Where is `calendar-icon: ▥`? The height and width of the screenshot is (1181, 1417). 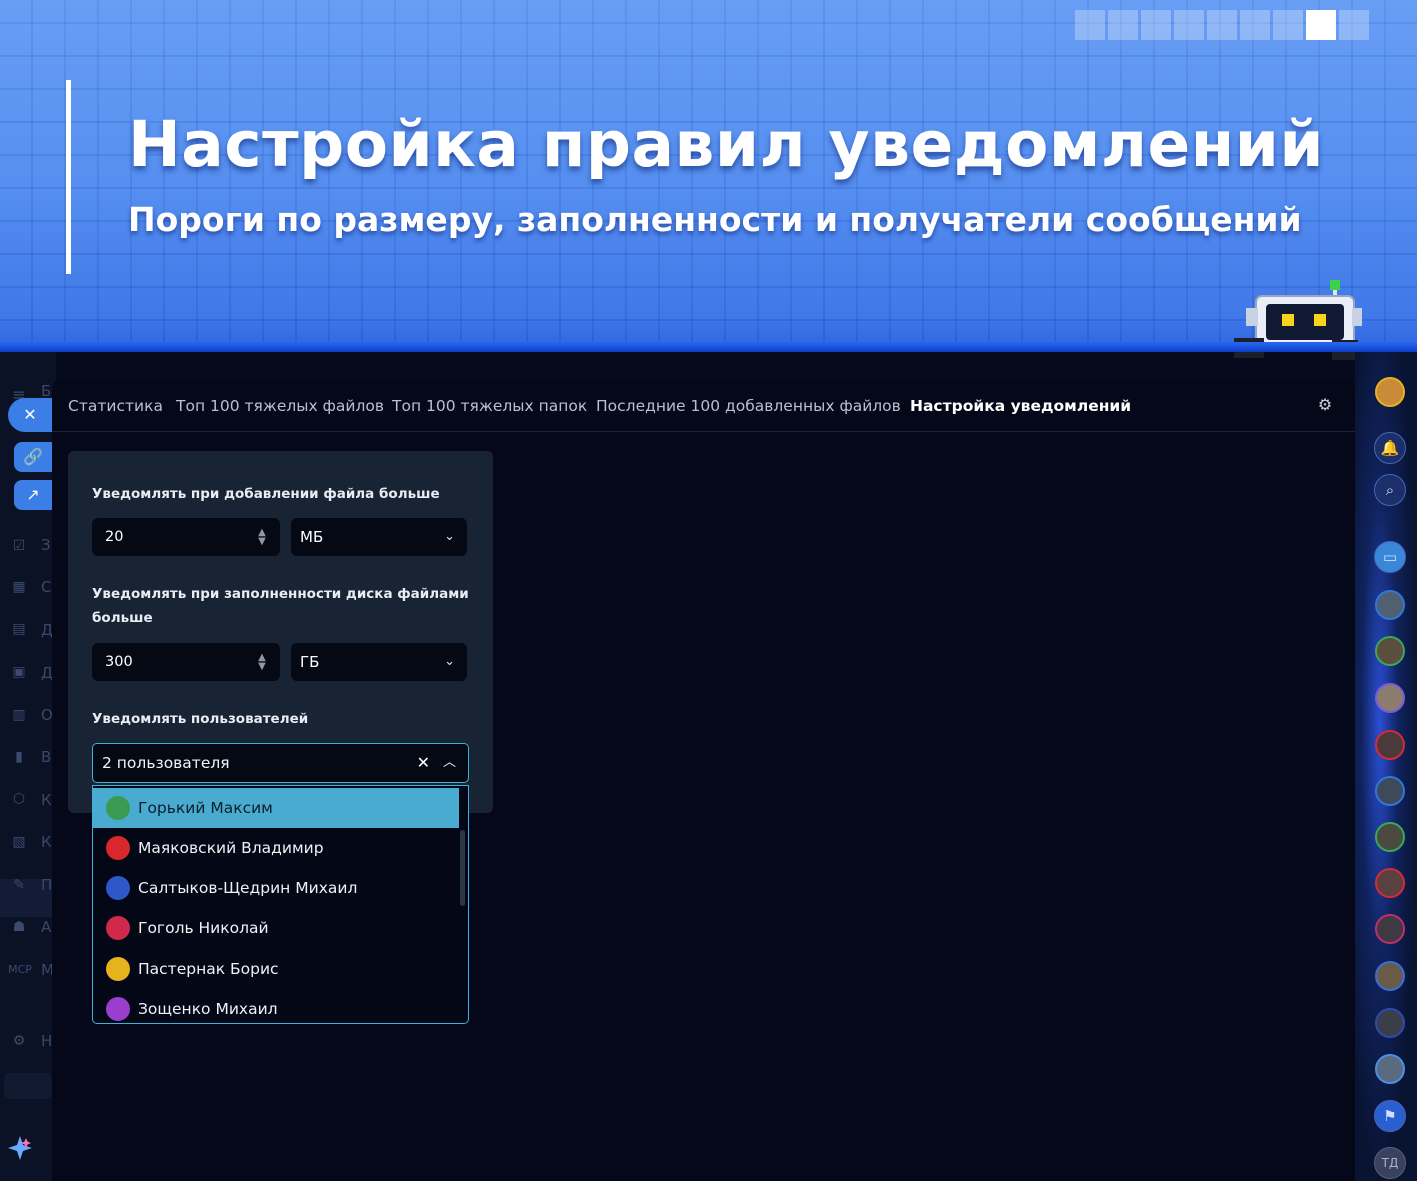 calendar-icon: ▥ is located at coordinates (19, 715).